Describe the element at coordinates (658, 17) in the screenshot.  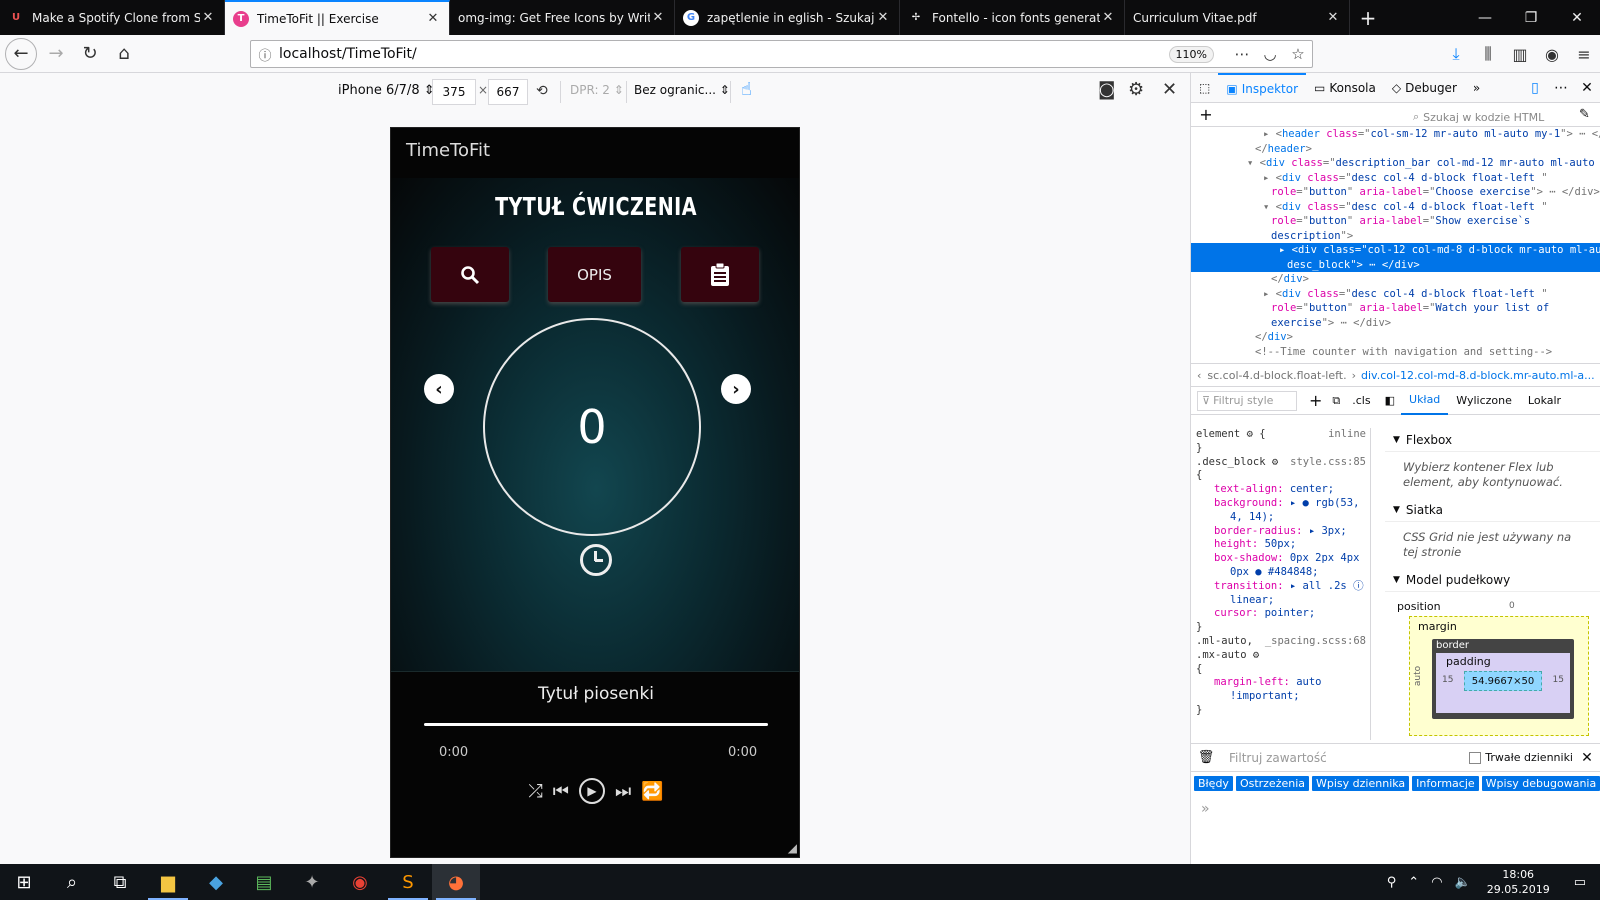
I see `close-icon: ✕` at that location.